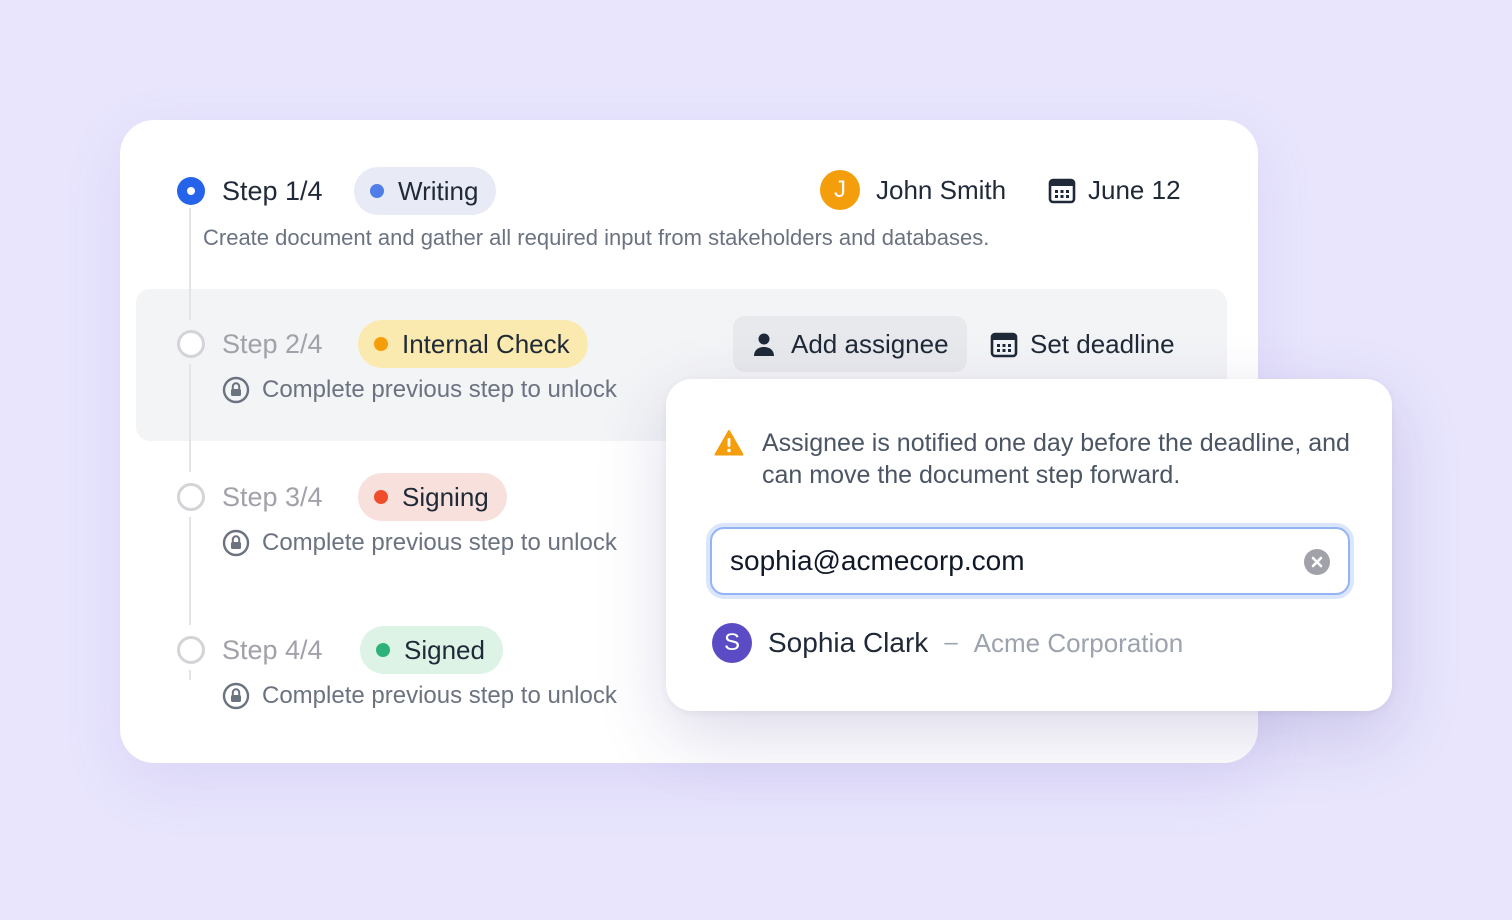 This screenshot has width=1512, height=920. I want to click on deadline-date: June 12, so click(1134, 189).